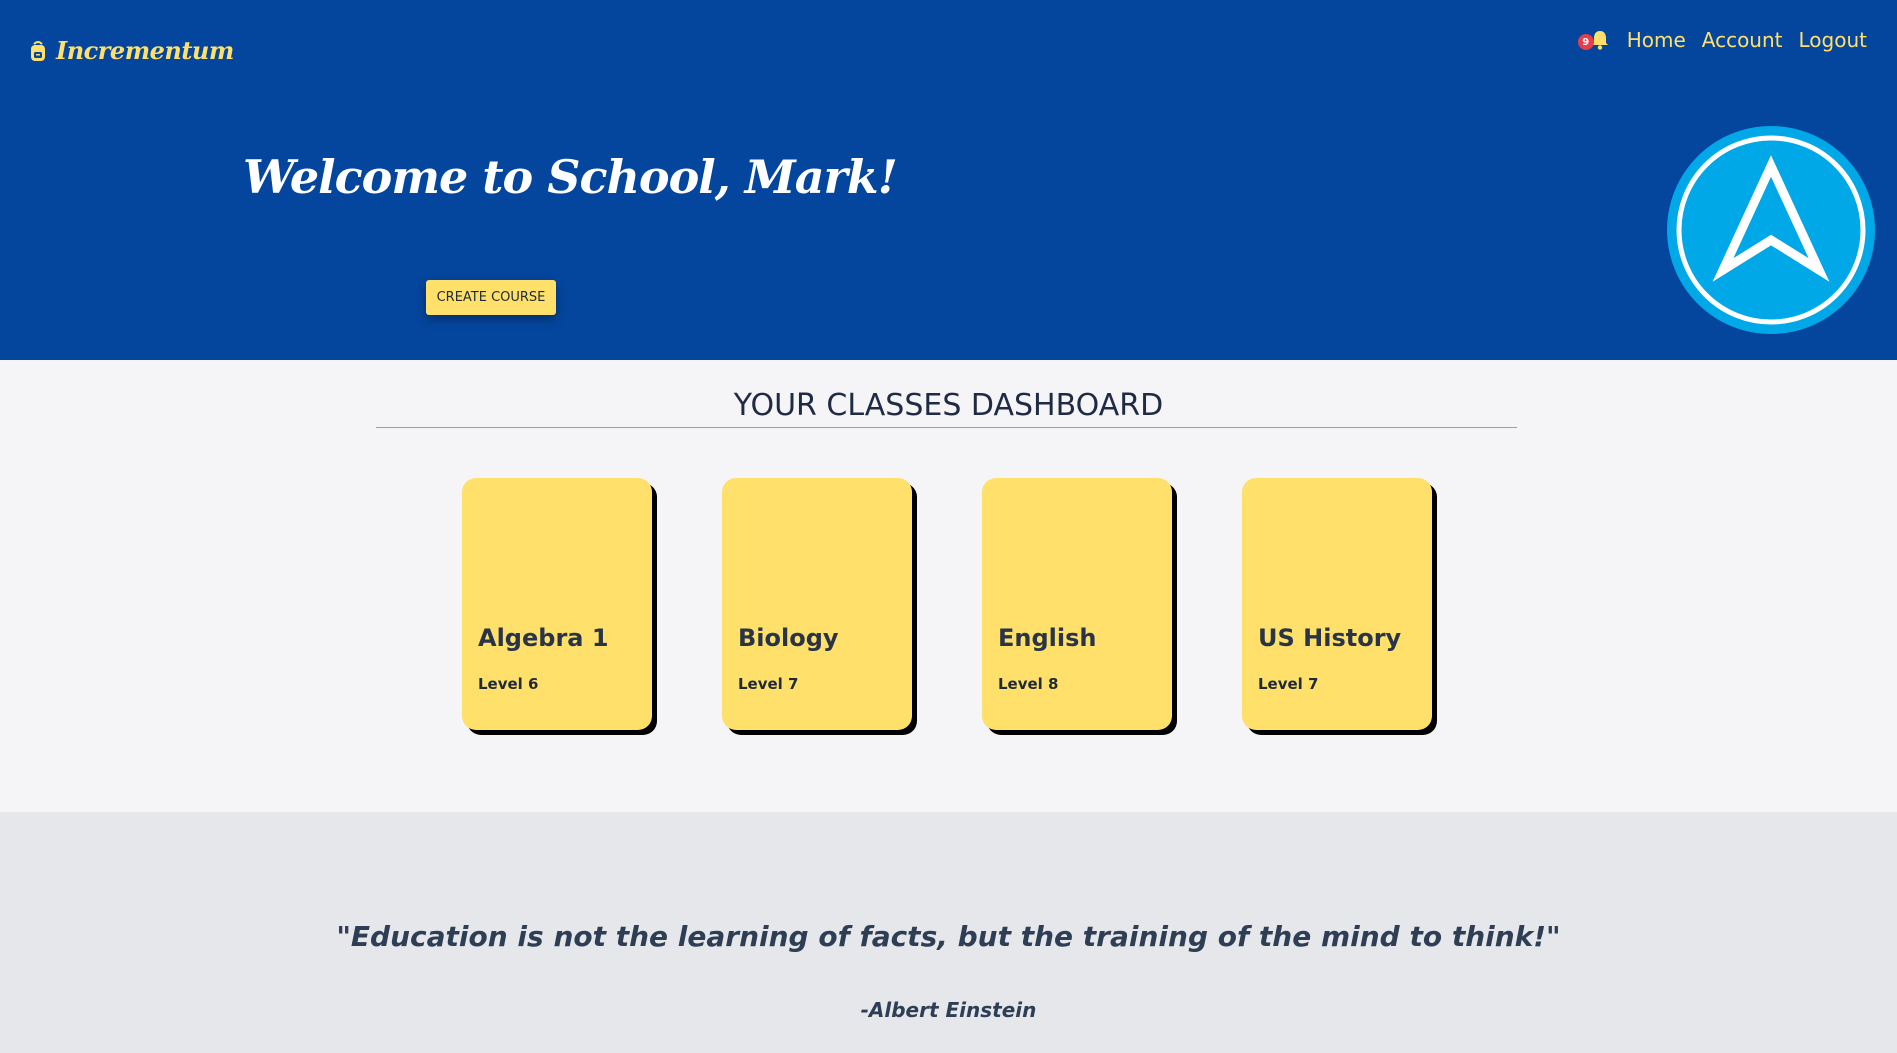 This screenshot has height=1053, width=1897. I want to click on nav-home-link: Home, so click(1656, 40).